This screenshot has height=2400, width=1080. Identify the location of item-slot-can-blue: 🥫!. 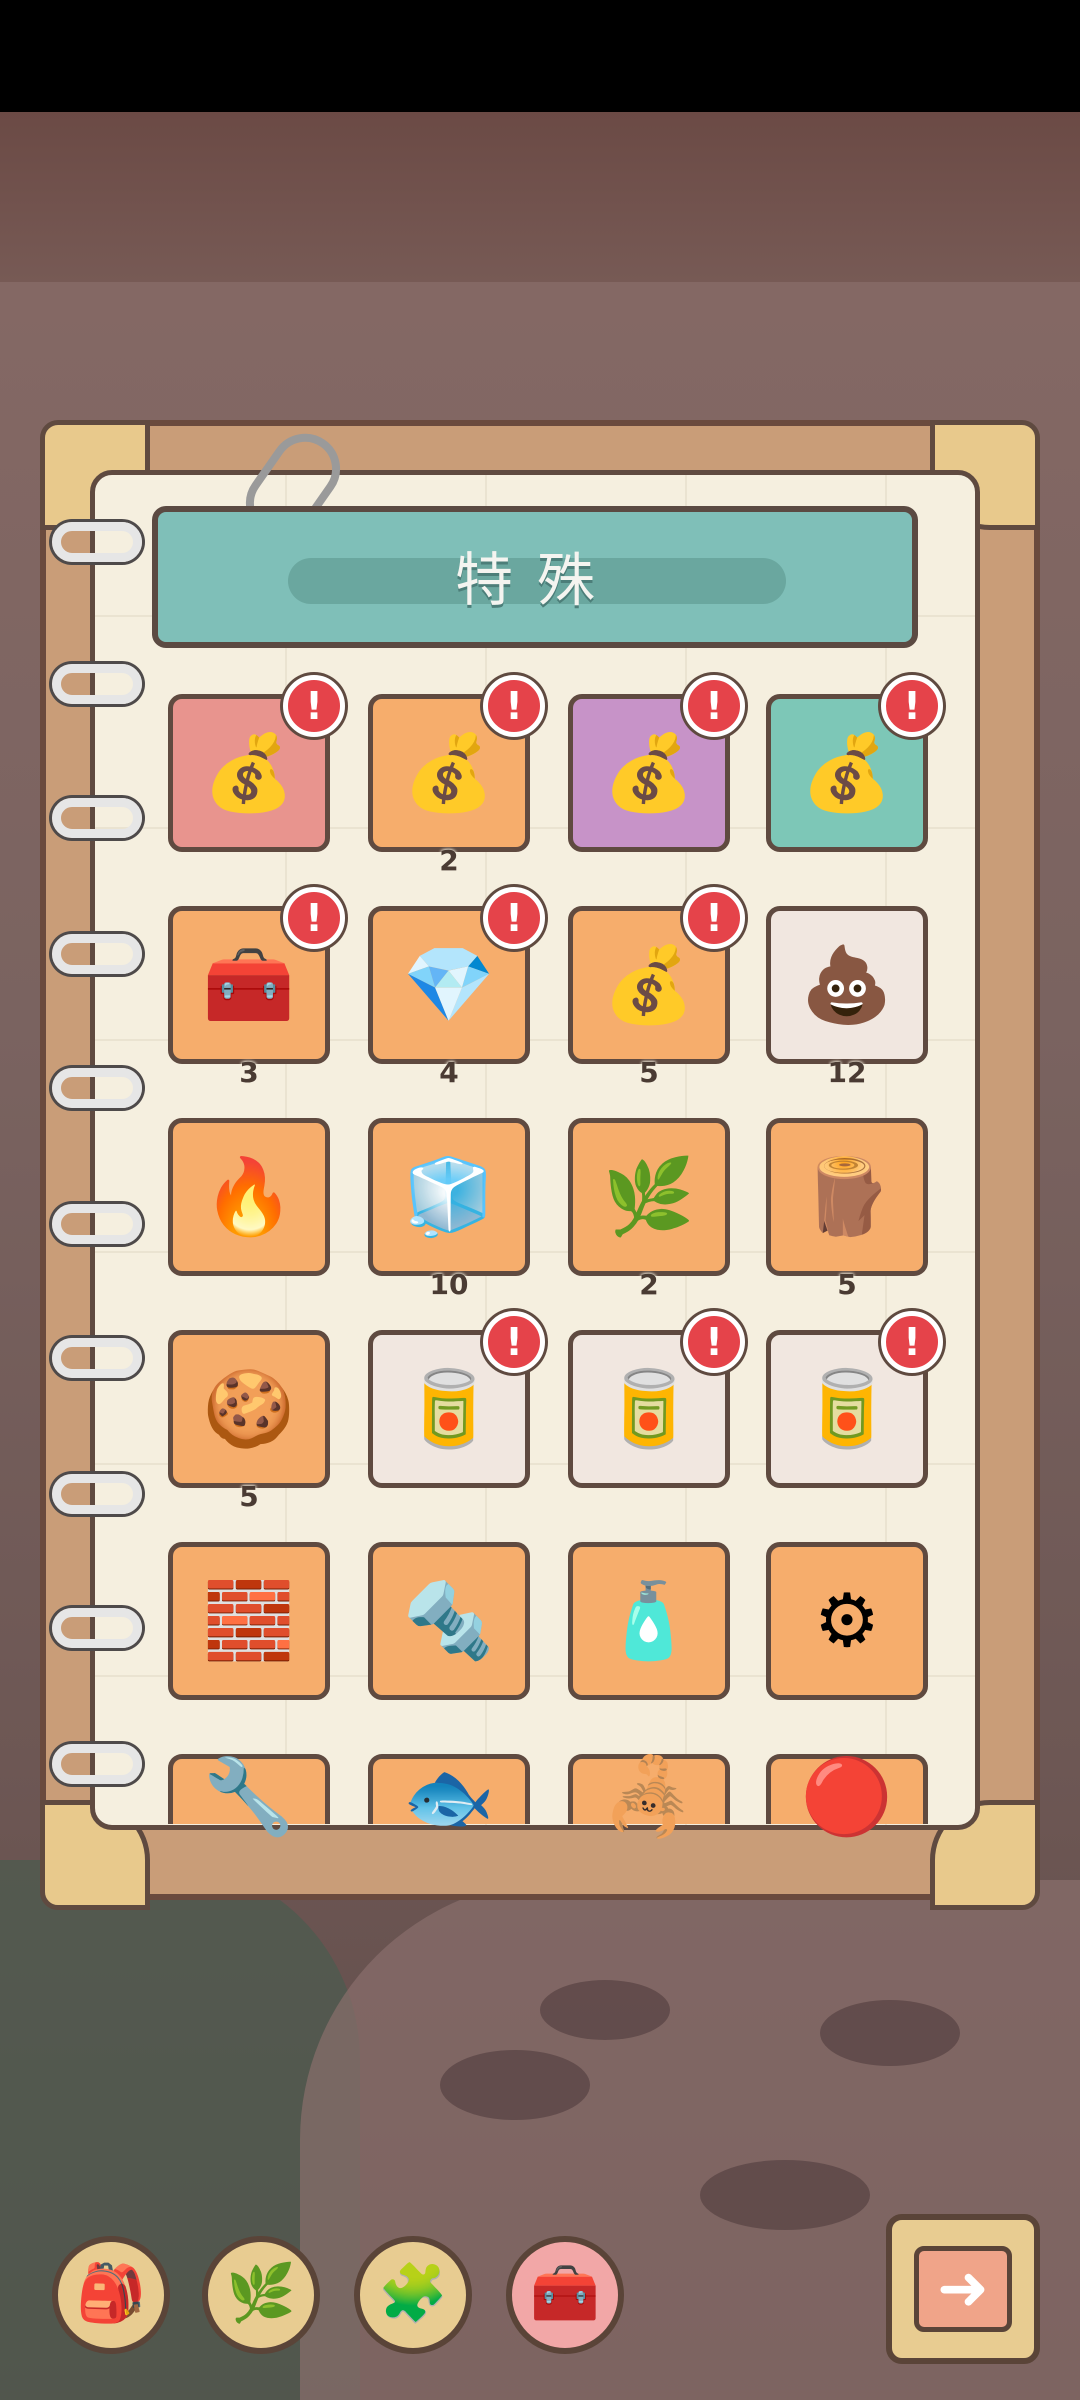
(456, 1399).